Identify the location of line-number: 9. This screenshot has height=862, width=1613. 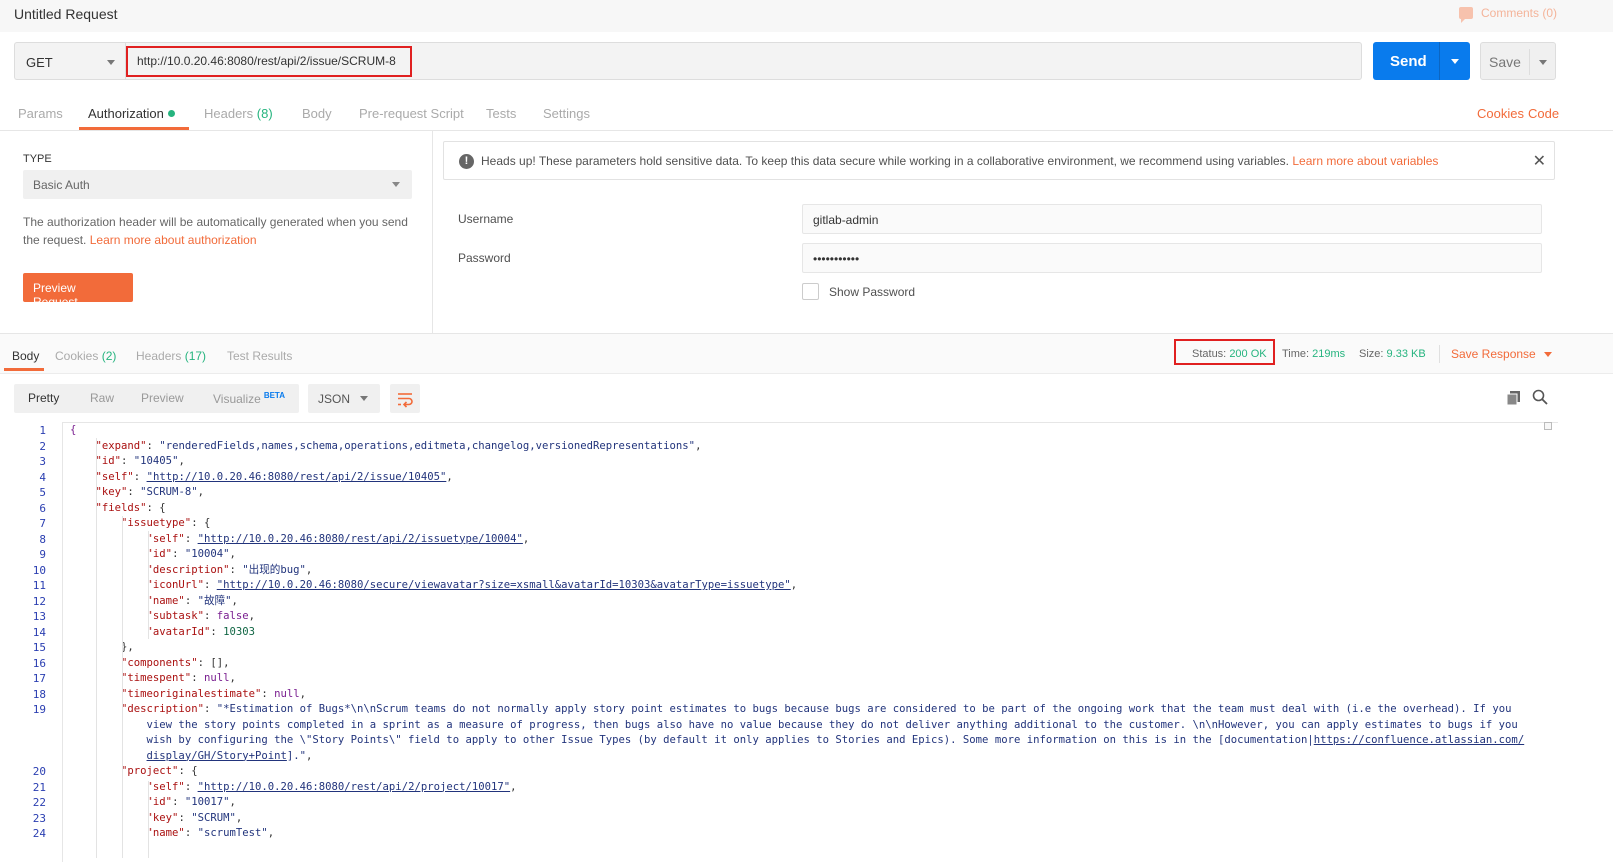
(42, 554).